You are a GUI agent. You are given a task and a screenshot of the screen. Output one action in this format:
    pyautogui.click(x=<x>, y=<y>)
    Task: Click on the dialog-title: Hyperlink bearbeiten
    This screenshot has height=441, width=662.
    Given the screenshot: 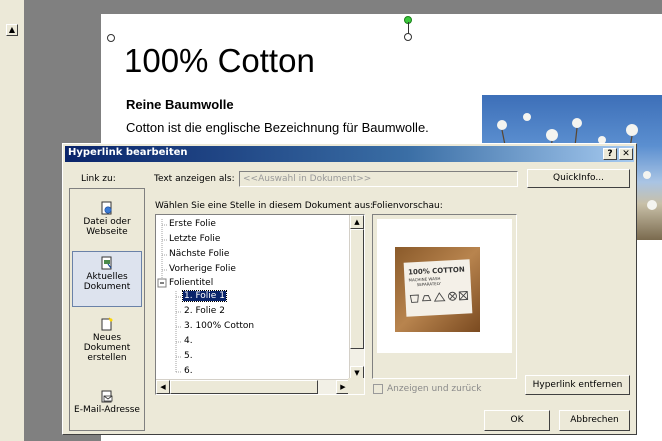 What is the action you would take?
    pyautogui.click(x=128, y=152)
    